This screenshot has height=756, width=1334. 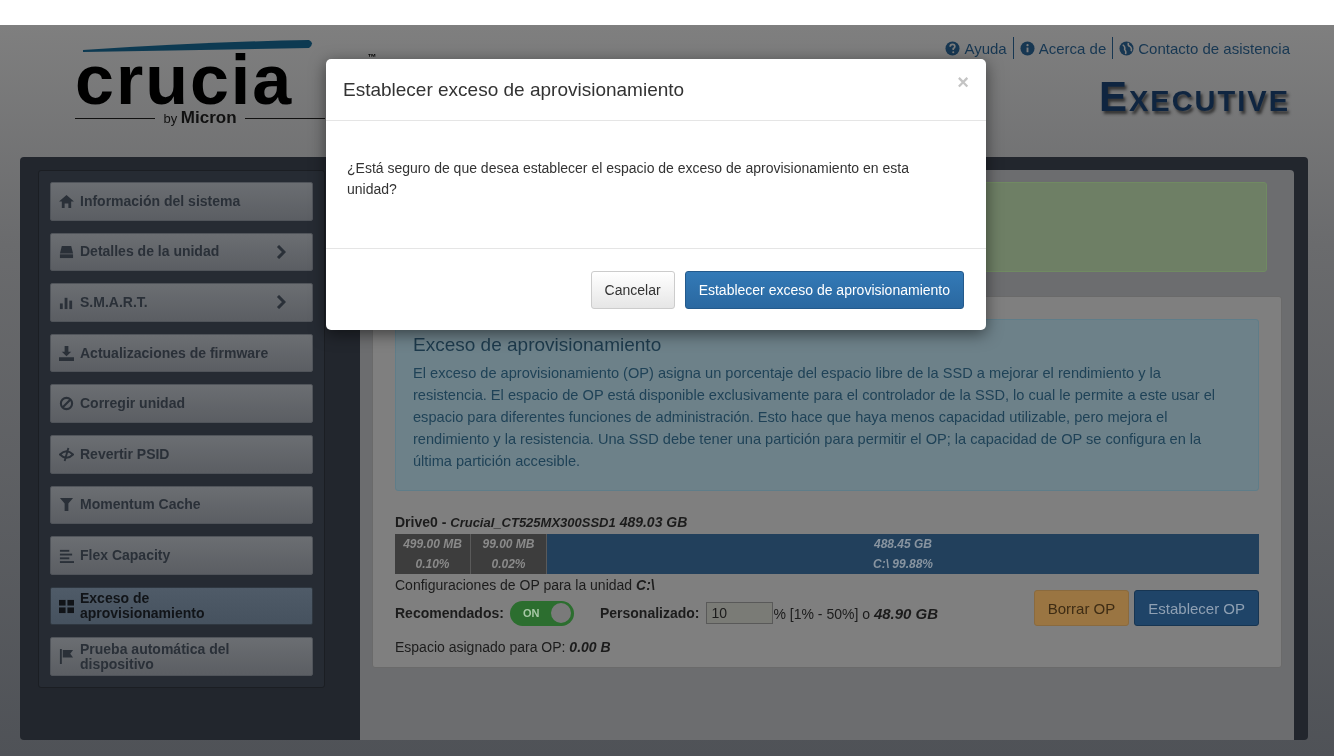 What do you see at coordinates (739, 613) in the screenshot?
I see `percent-field: 10` at bounding box center [739, 613].